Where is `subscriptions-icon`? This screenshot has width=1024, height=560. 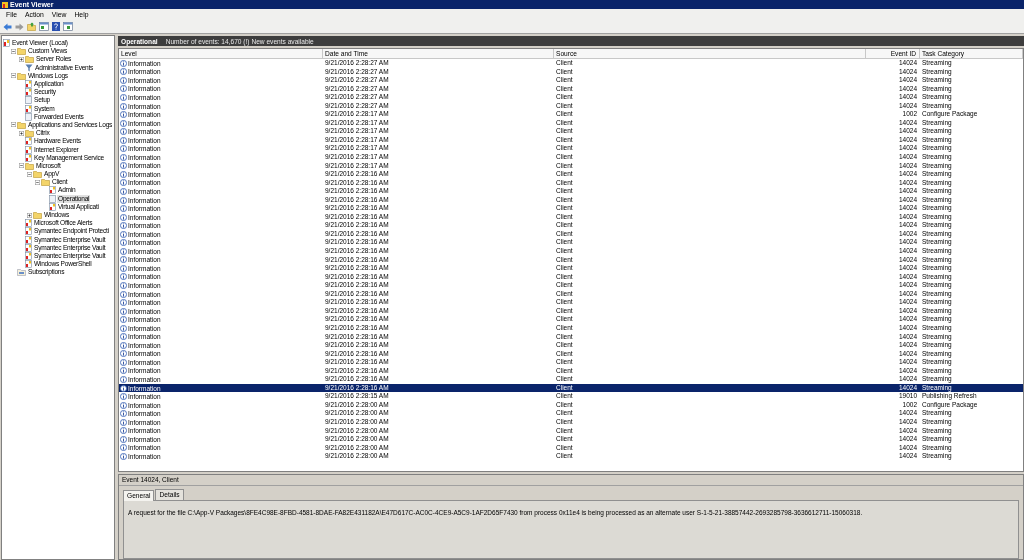 subscriptions-icon is located at coordinates (21, 272).